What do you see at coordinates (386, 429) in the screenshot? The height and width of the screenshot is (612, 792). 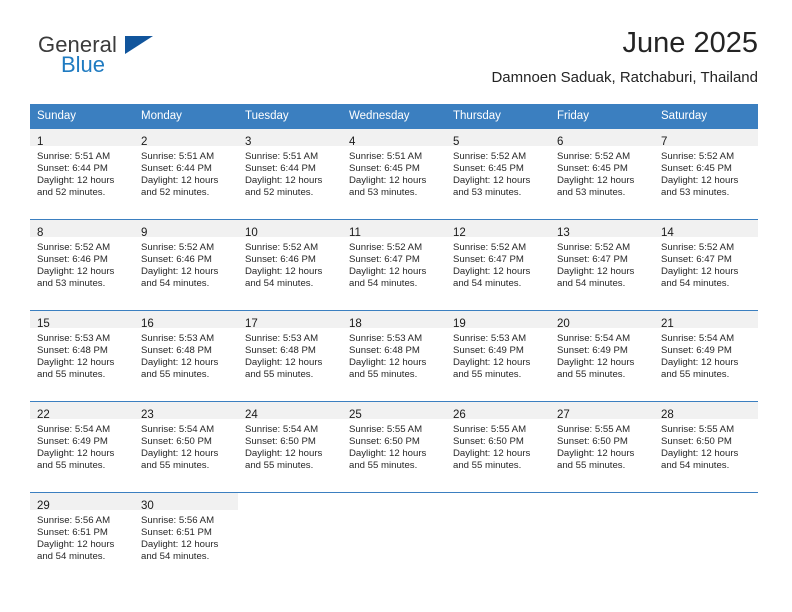 I see `sunrise-text: Sunrise: 5:55 AM` at bounding box center [386, 429].